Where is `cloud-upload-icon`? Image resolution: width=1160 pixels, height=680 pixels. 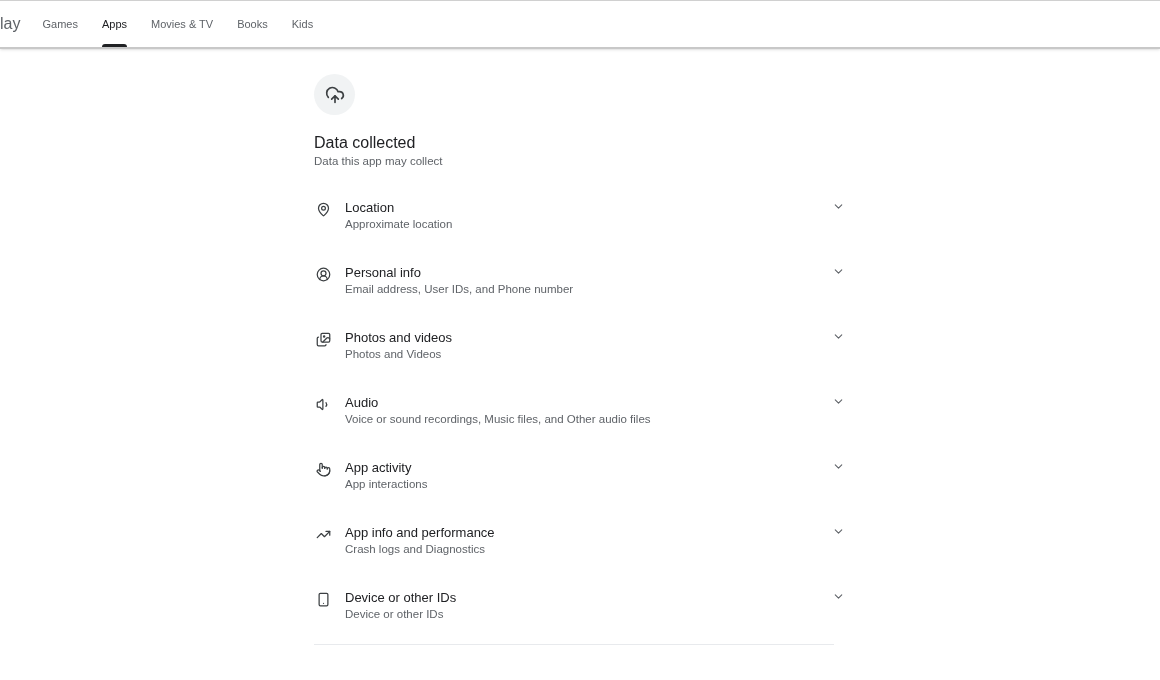
cloud-upload-icon is located at coordinates (334, 94).